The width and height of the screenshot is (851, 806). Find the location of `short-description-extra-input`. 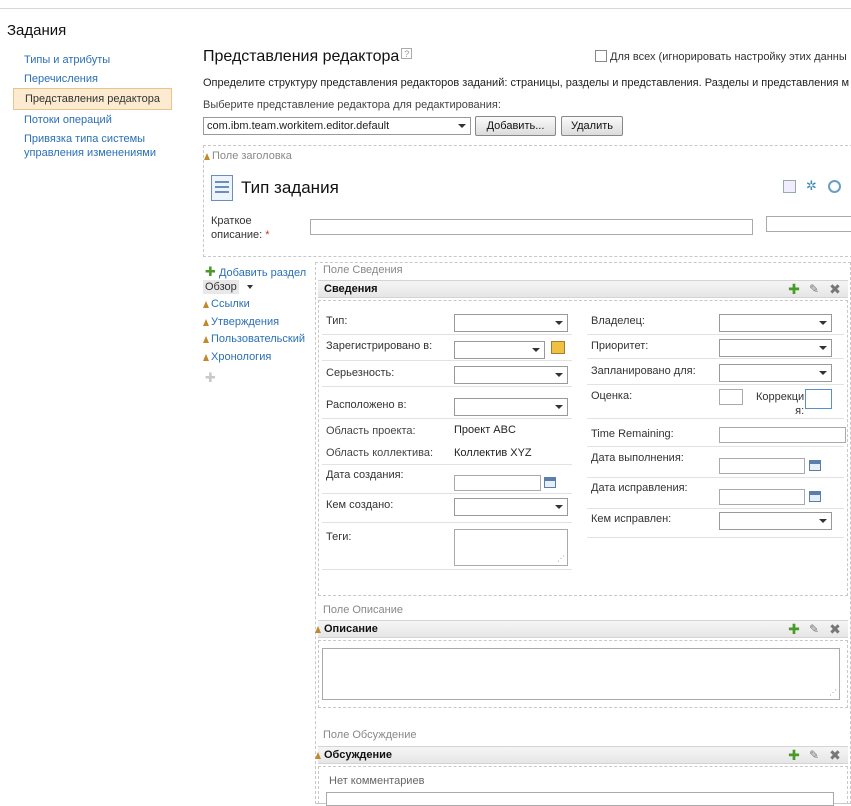

short-description-extra-input is located at coordinates (808, 224).